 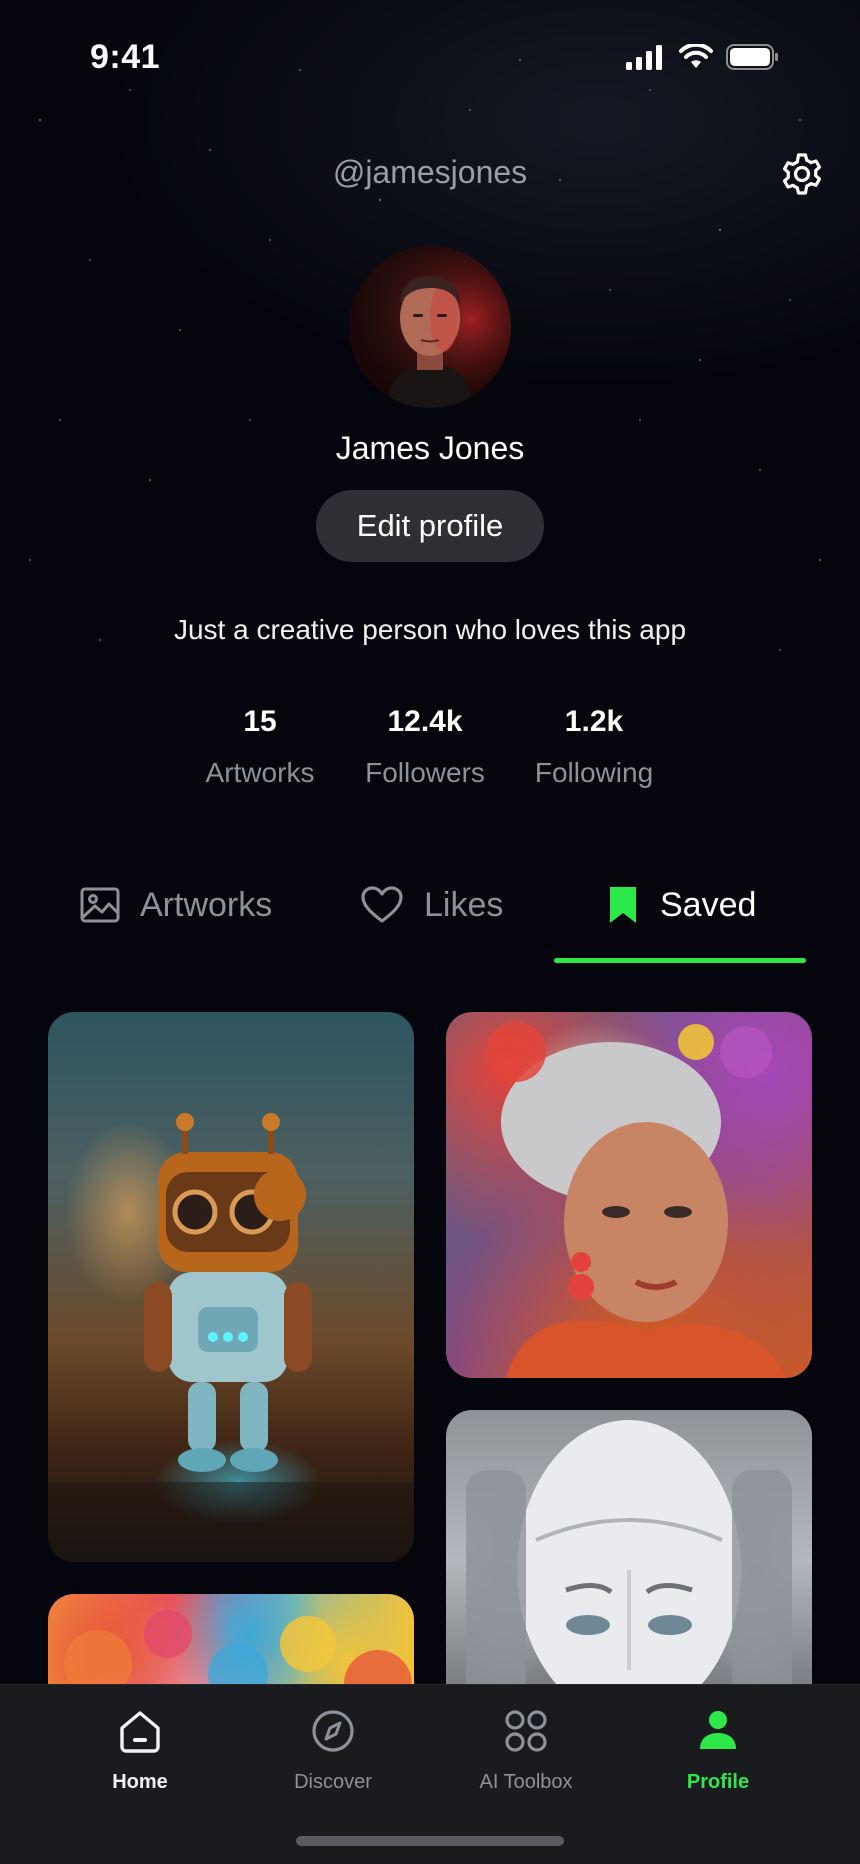 What do you see at coordinates (206, 904) in the screenshot?
I see `tab-label: Artworks` at bounding box center [206, 904].